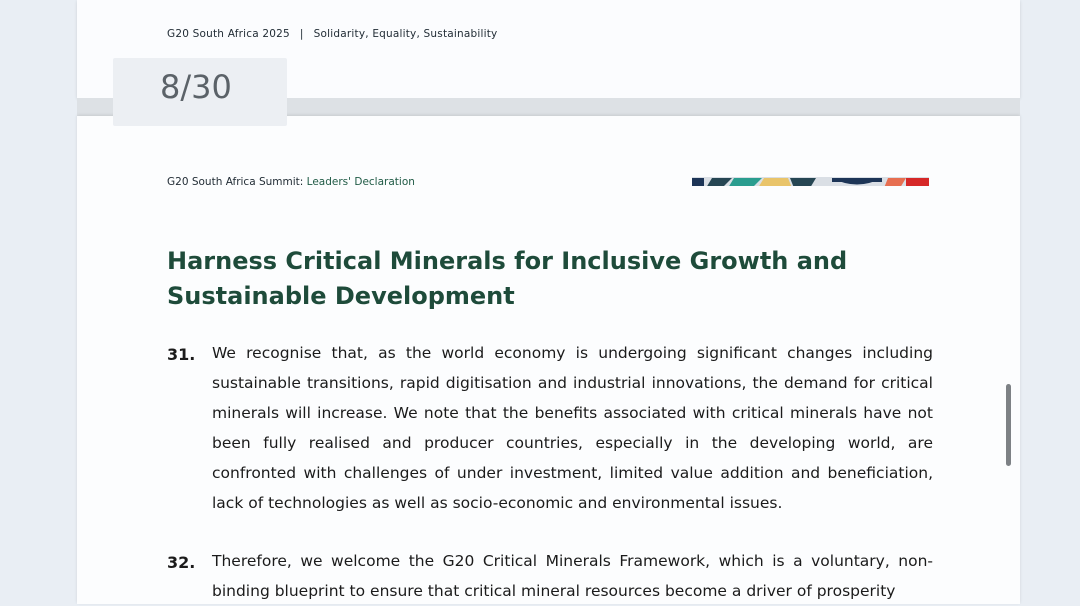  I want to click on vertical-scrollbar-thumb, so click(1008, 425).